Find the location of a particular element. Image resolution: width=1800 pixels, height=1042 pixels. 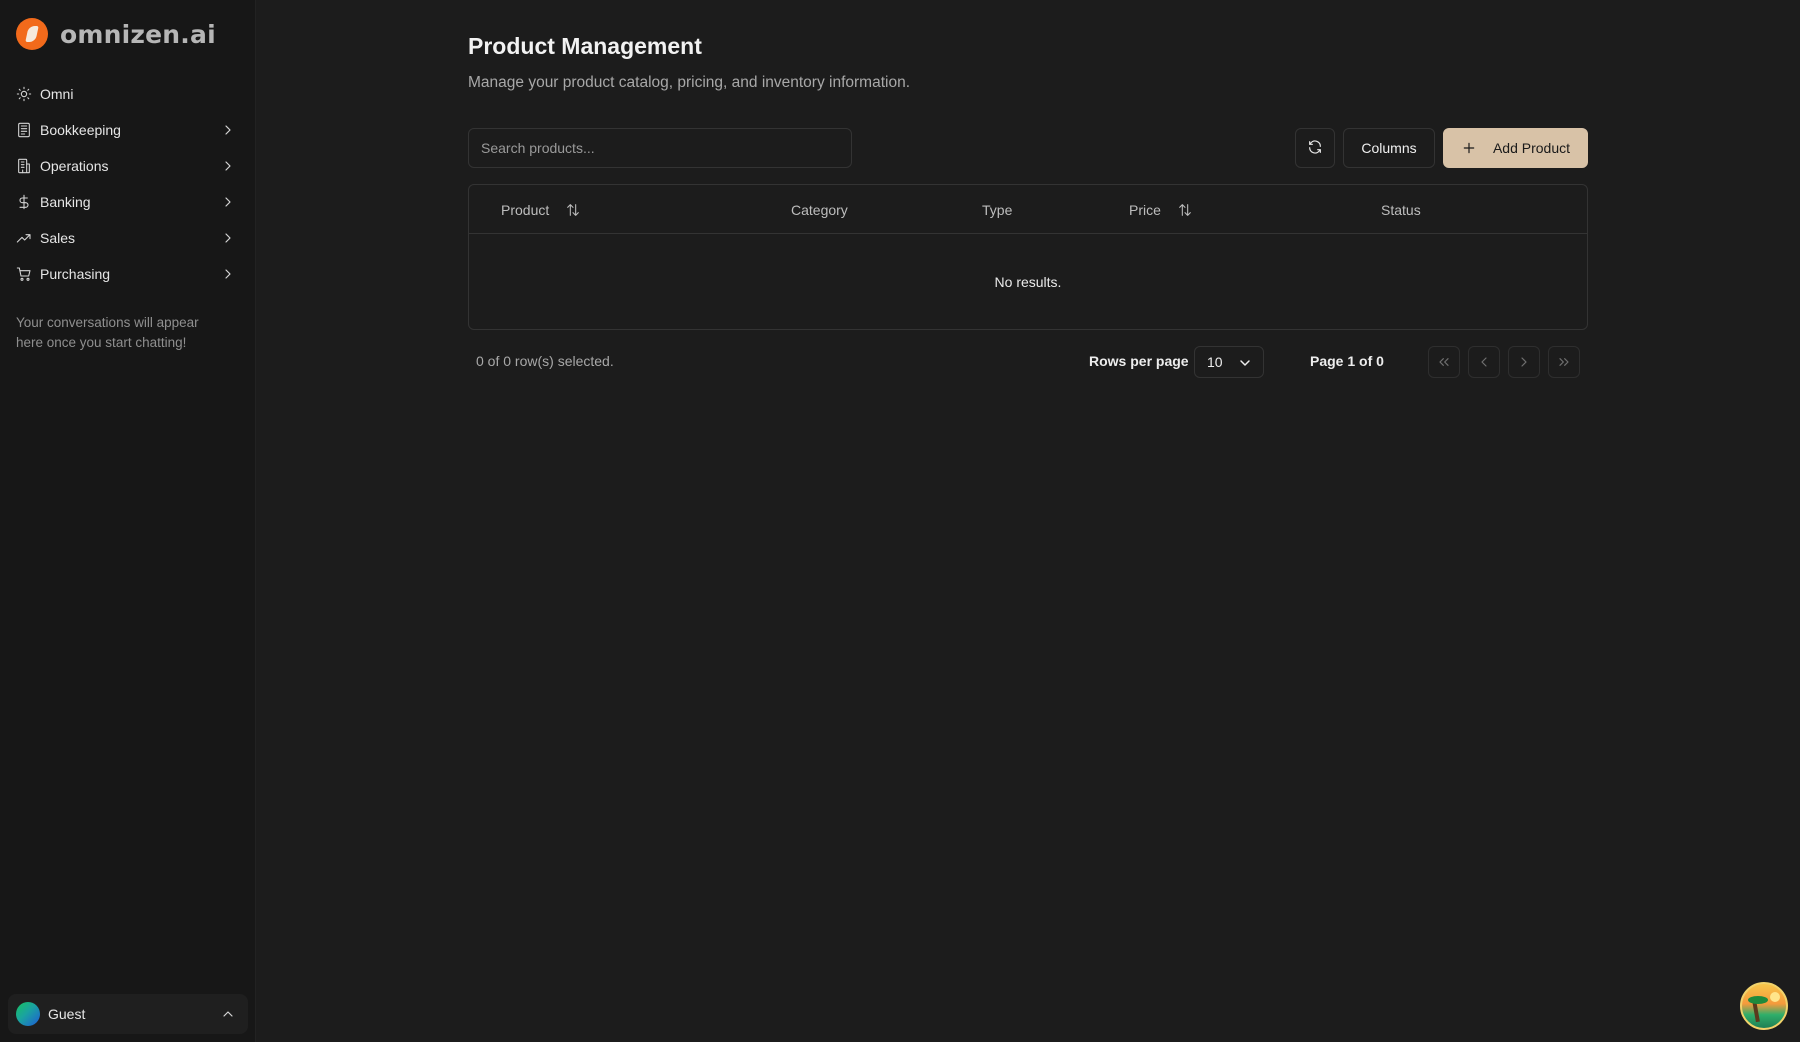

column-header-type: Type is located at coordinates (997, 210).